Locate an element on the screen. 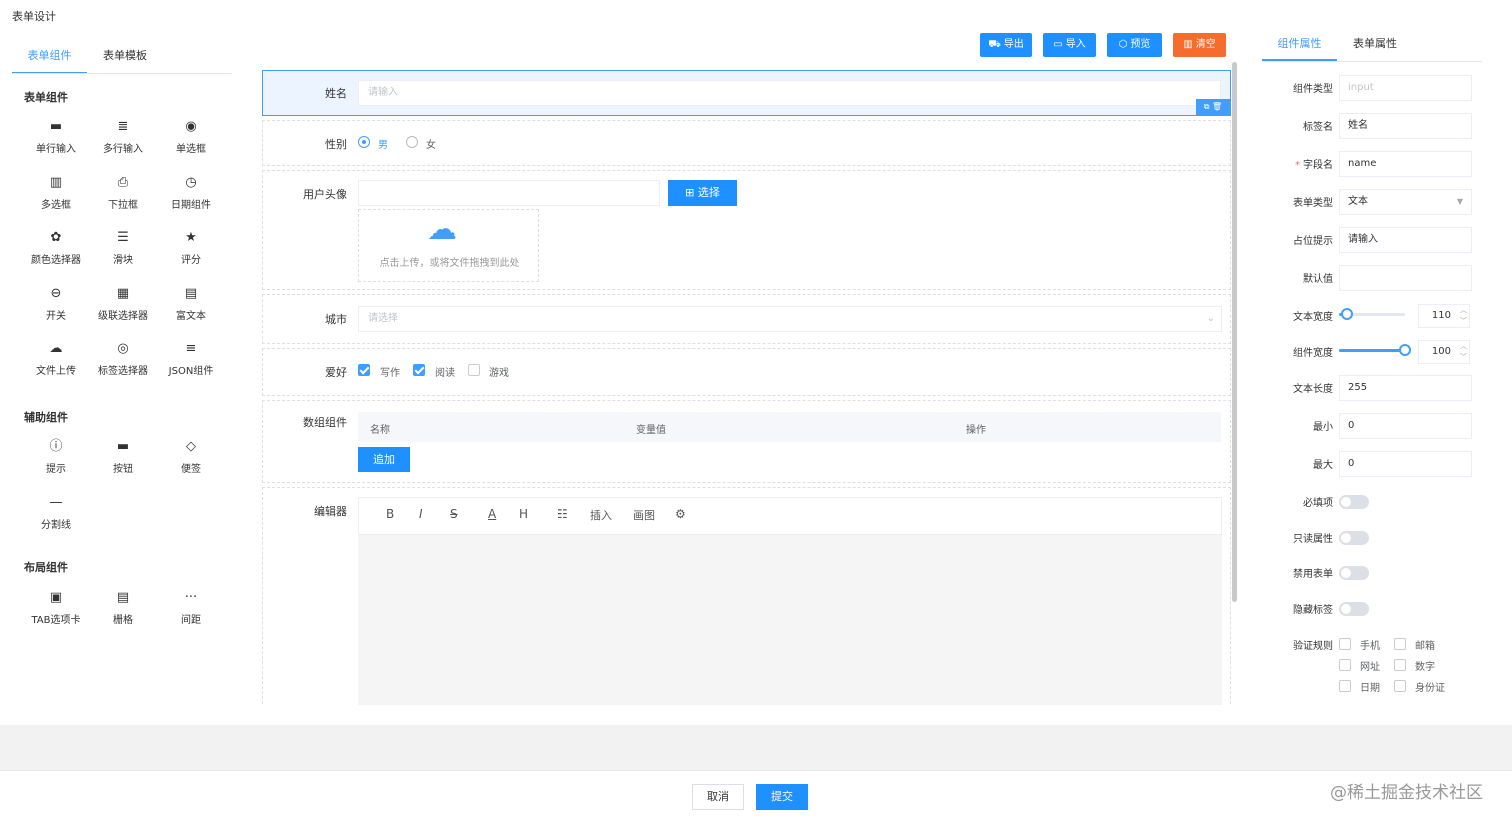 This screenshot has width=1512, height=822. radio-female-label: 女 is located at coordinates (431, 143).